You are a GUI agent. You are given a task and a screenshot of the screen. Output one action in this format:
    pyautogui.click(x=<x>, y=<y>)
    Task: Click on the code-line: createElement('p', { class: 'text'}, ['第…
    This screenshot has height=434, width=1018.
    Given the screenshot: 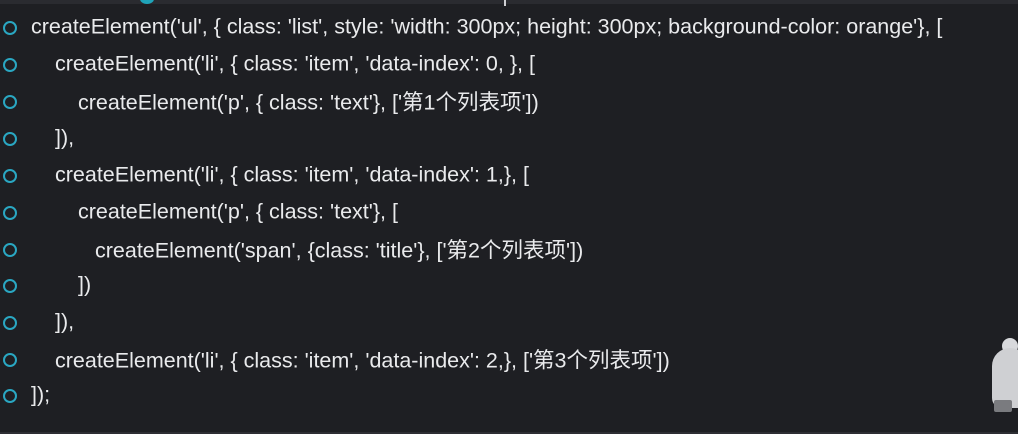 What is the action you would take?
    pyautogui.click(x=500, y=102)
    